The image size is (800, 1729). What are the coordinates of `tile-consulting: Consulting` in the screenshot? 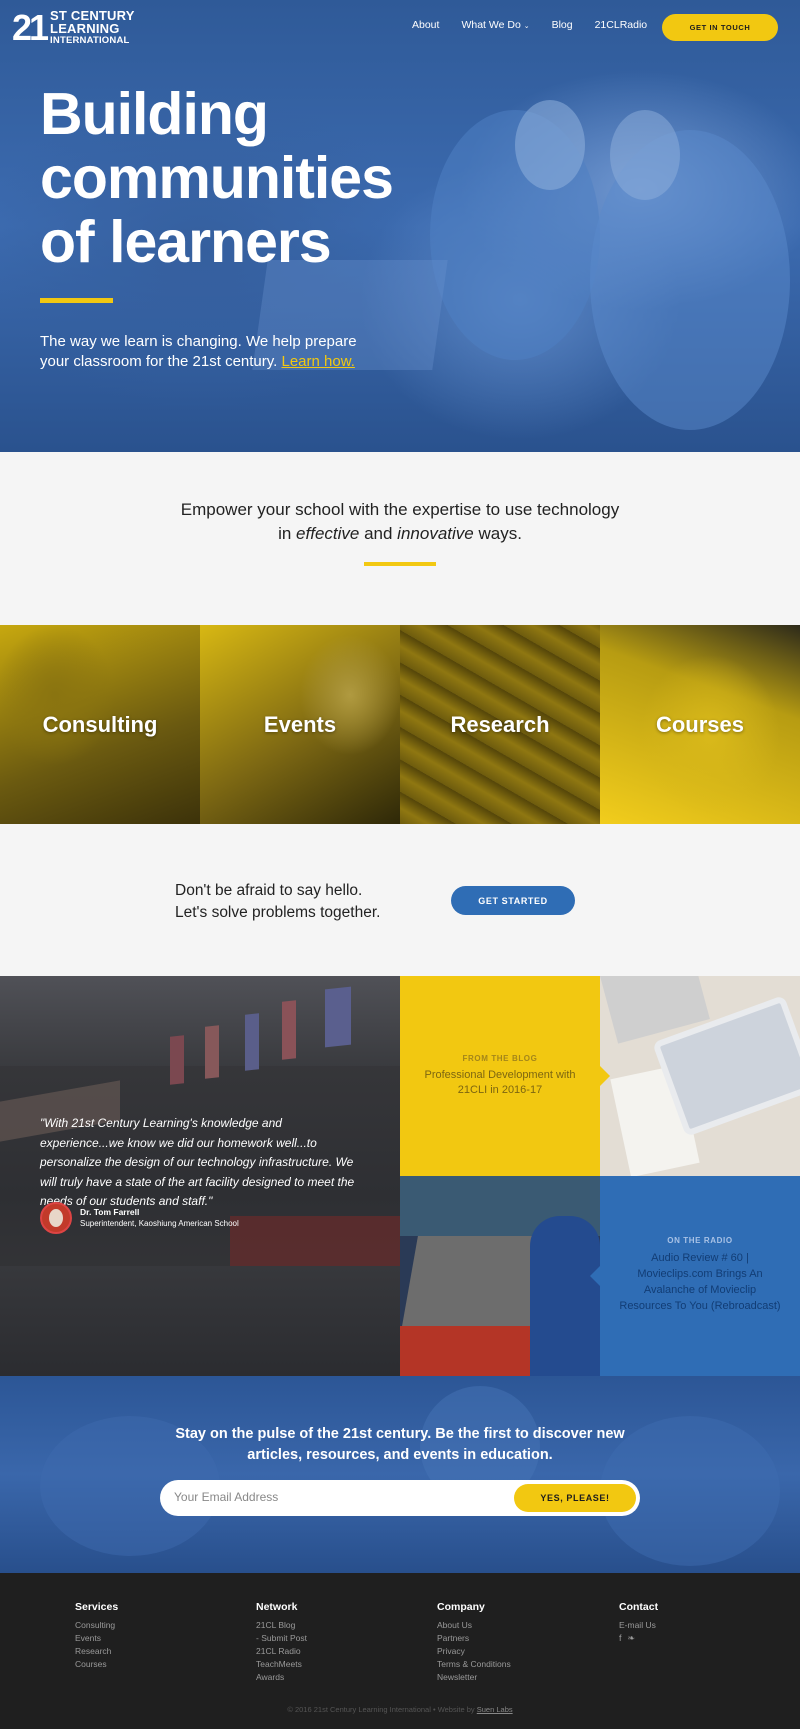 It's located at (100, 724).